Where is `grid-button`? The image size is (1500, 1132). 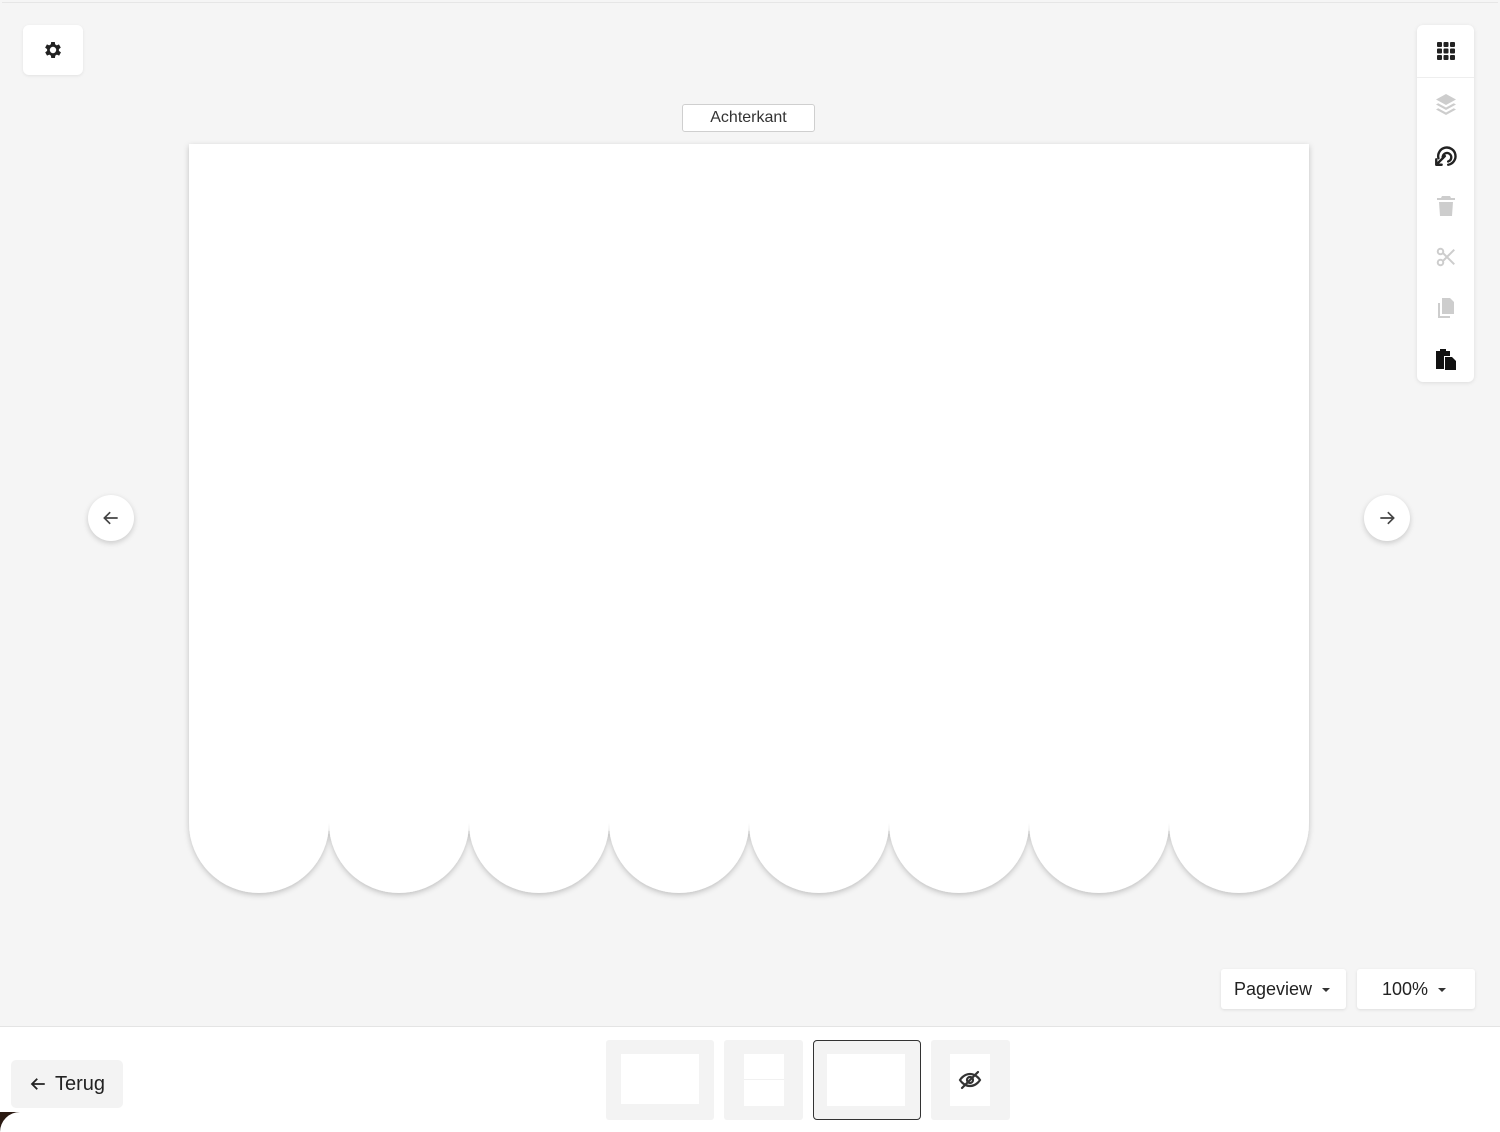 grid-button is located at coordinates (1445, 51).